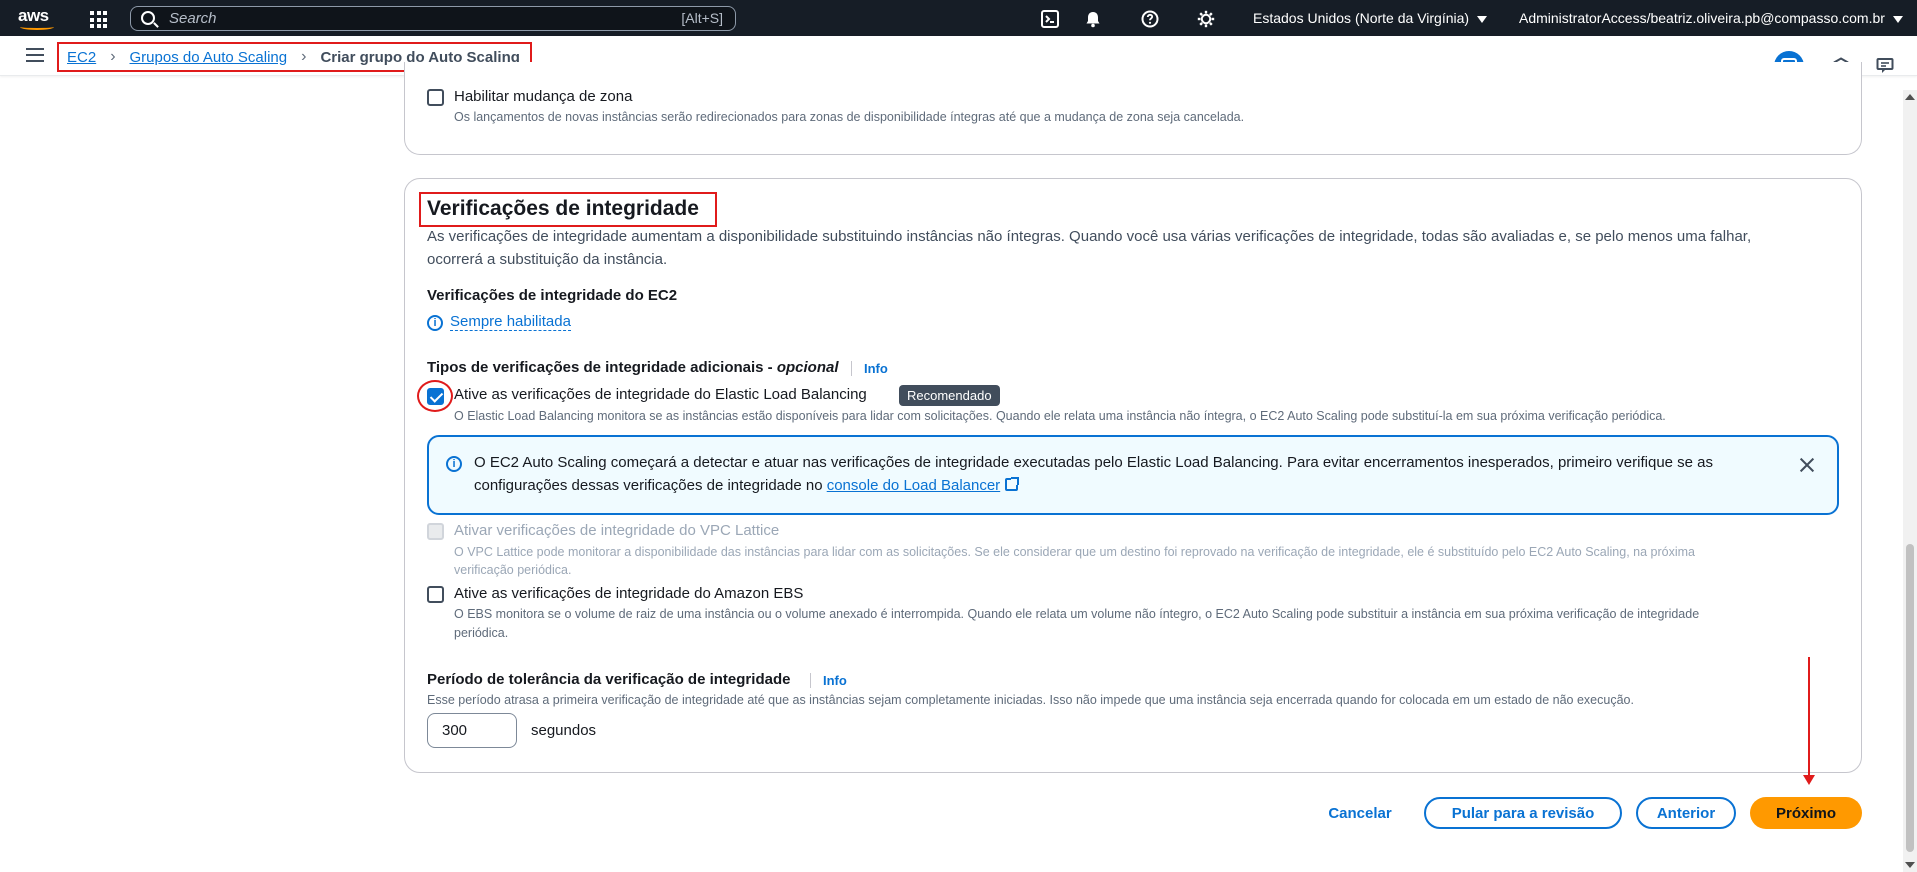 This screenshot has width=1917, height=872. I want to click on grace-period-unit: segundos, so click(564, 730).